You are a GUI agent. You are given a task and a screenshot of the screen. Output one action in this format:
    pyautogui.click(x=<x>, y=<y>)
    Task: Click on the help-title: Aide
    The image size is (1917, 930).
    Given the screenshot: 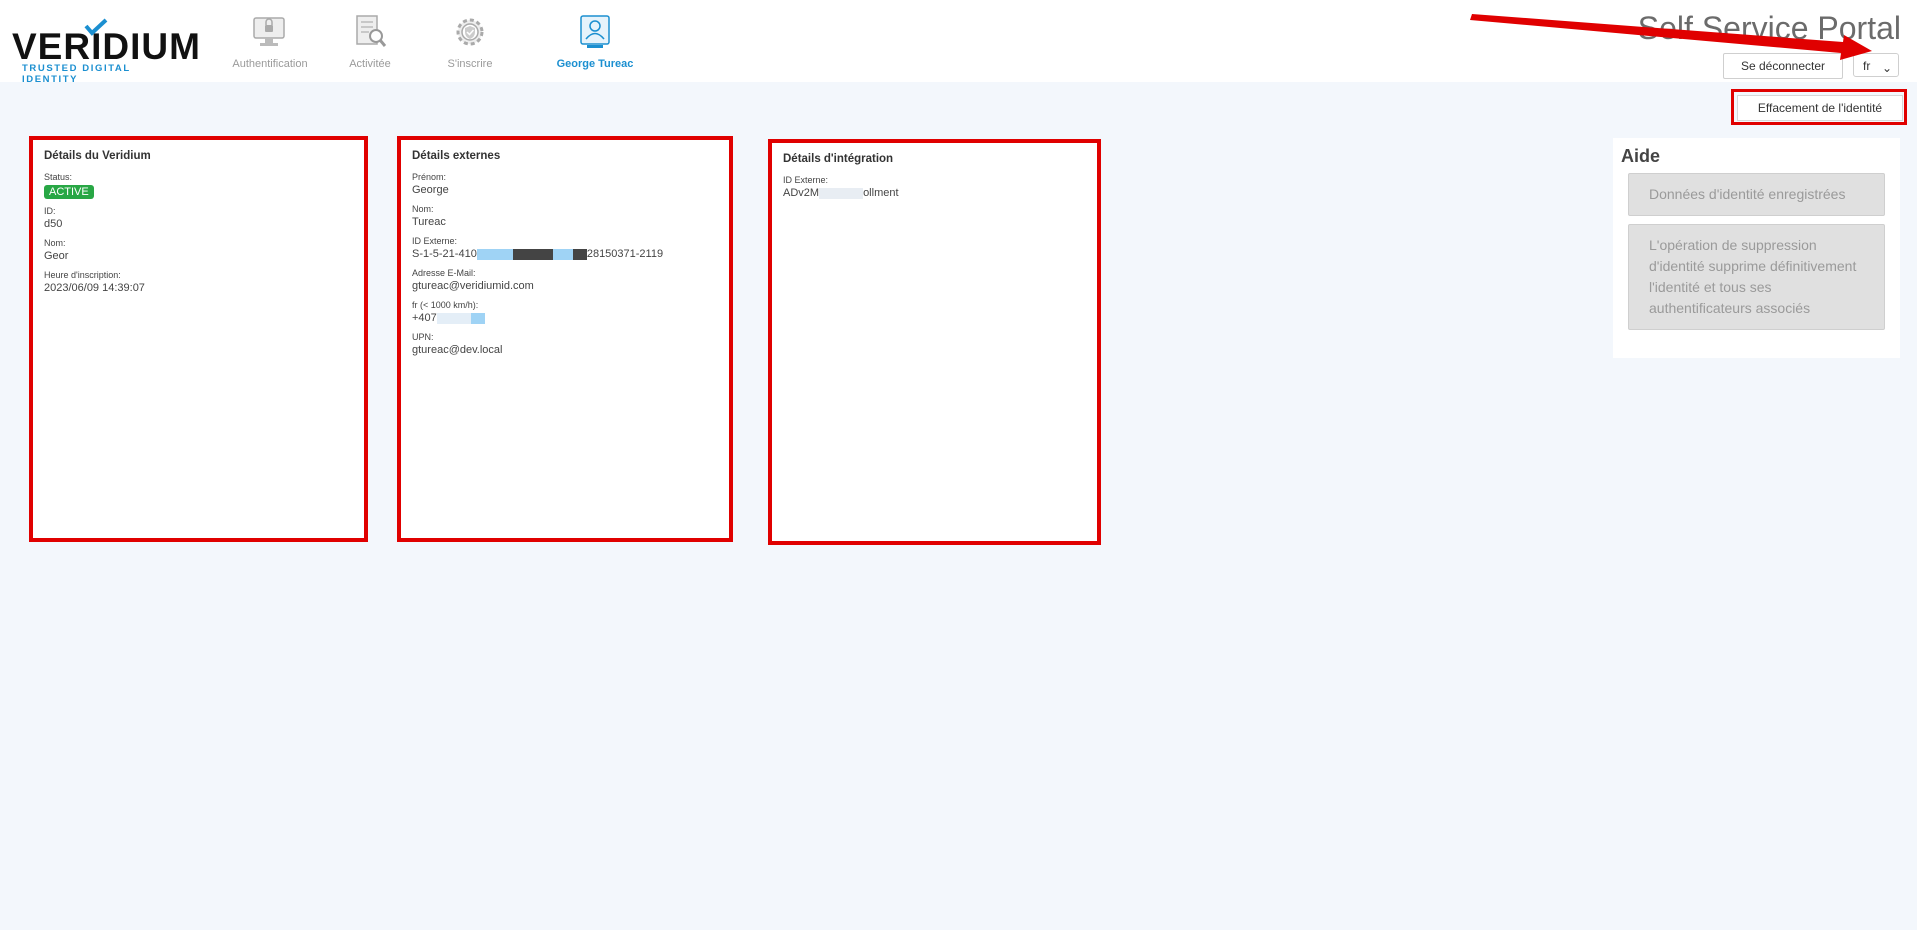 What is the action you would take?
    pyautogui.click(x=1641, y=156)
    